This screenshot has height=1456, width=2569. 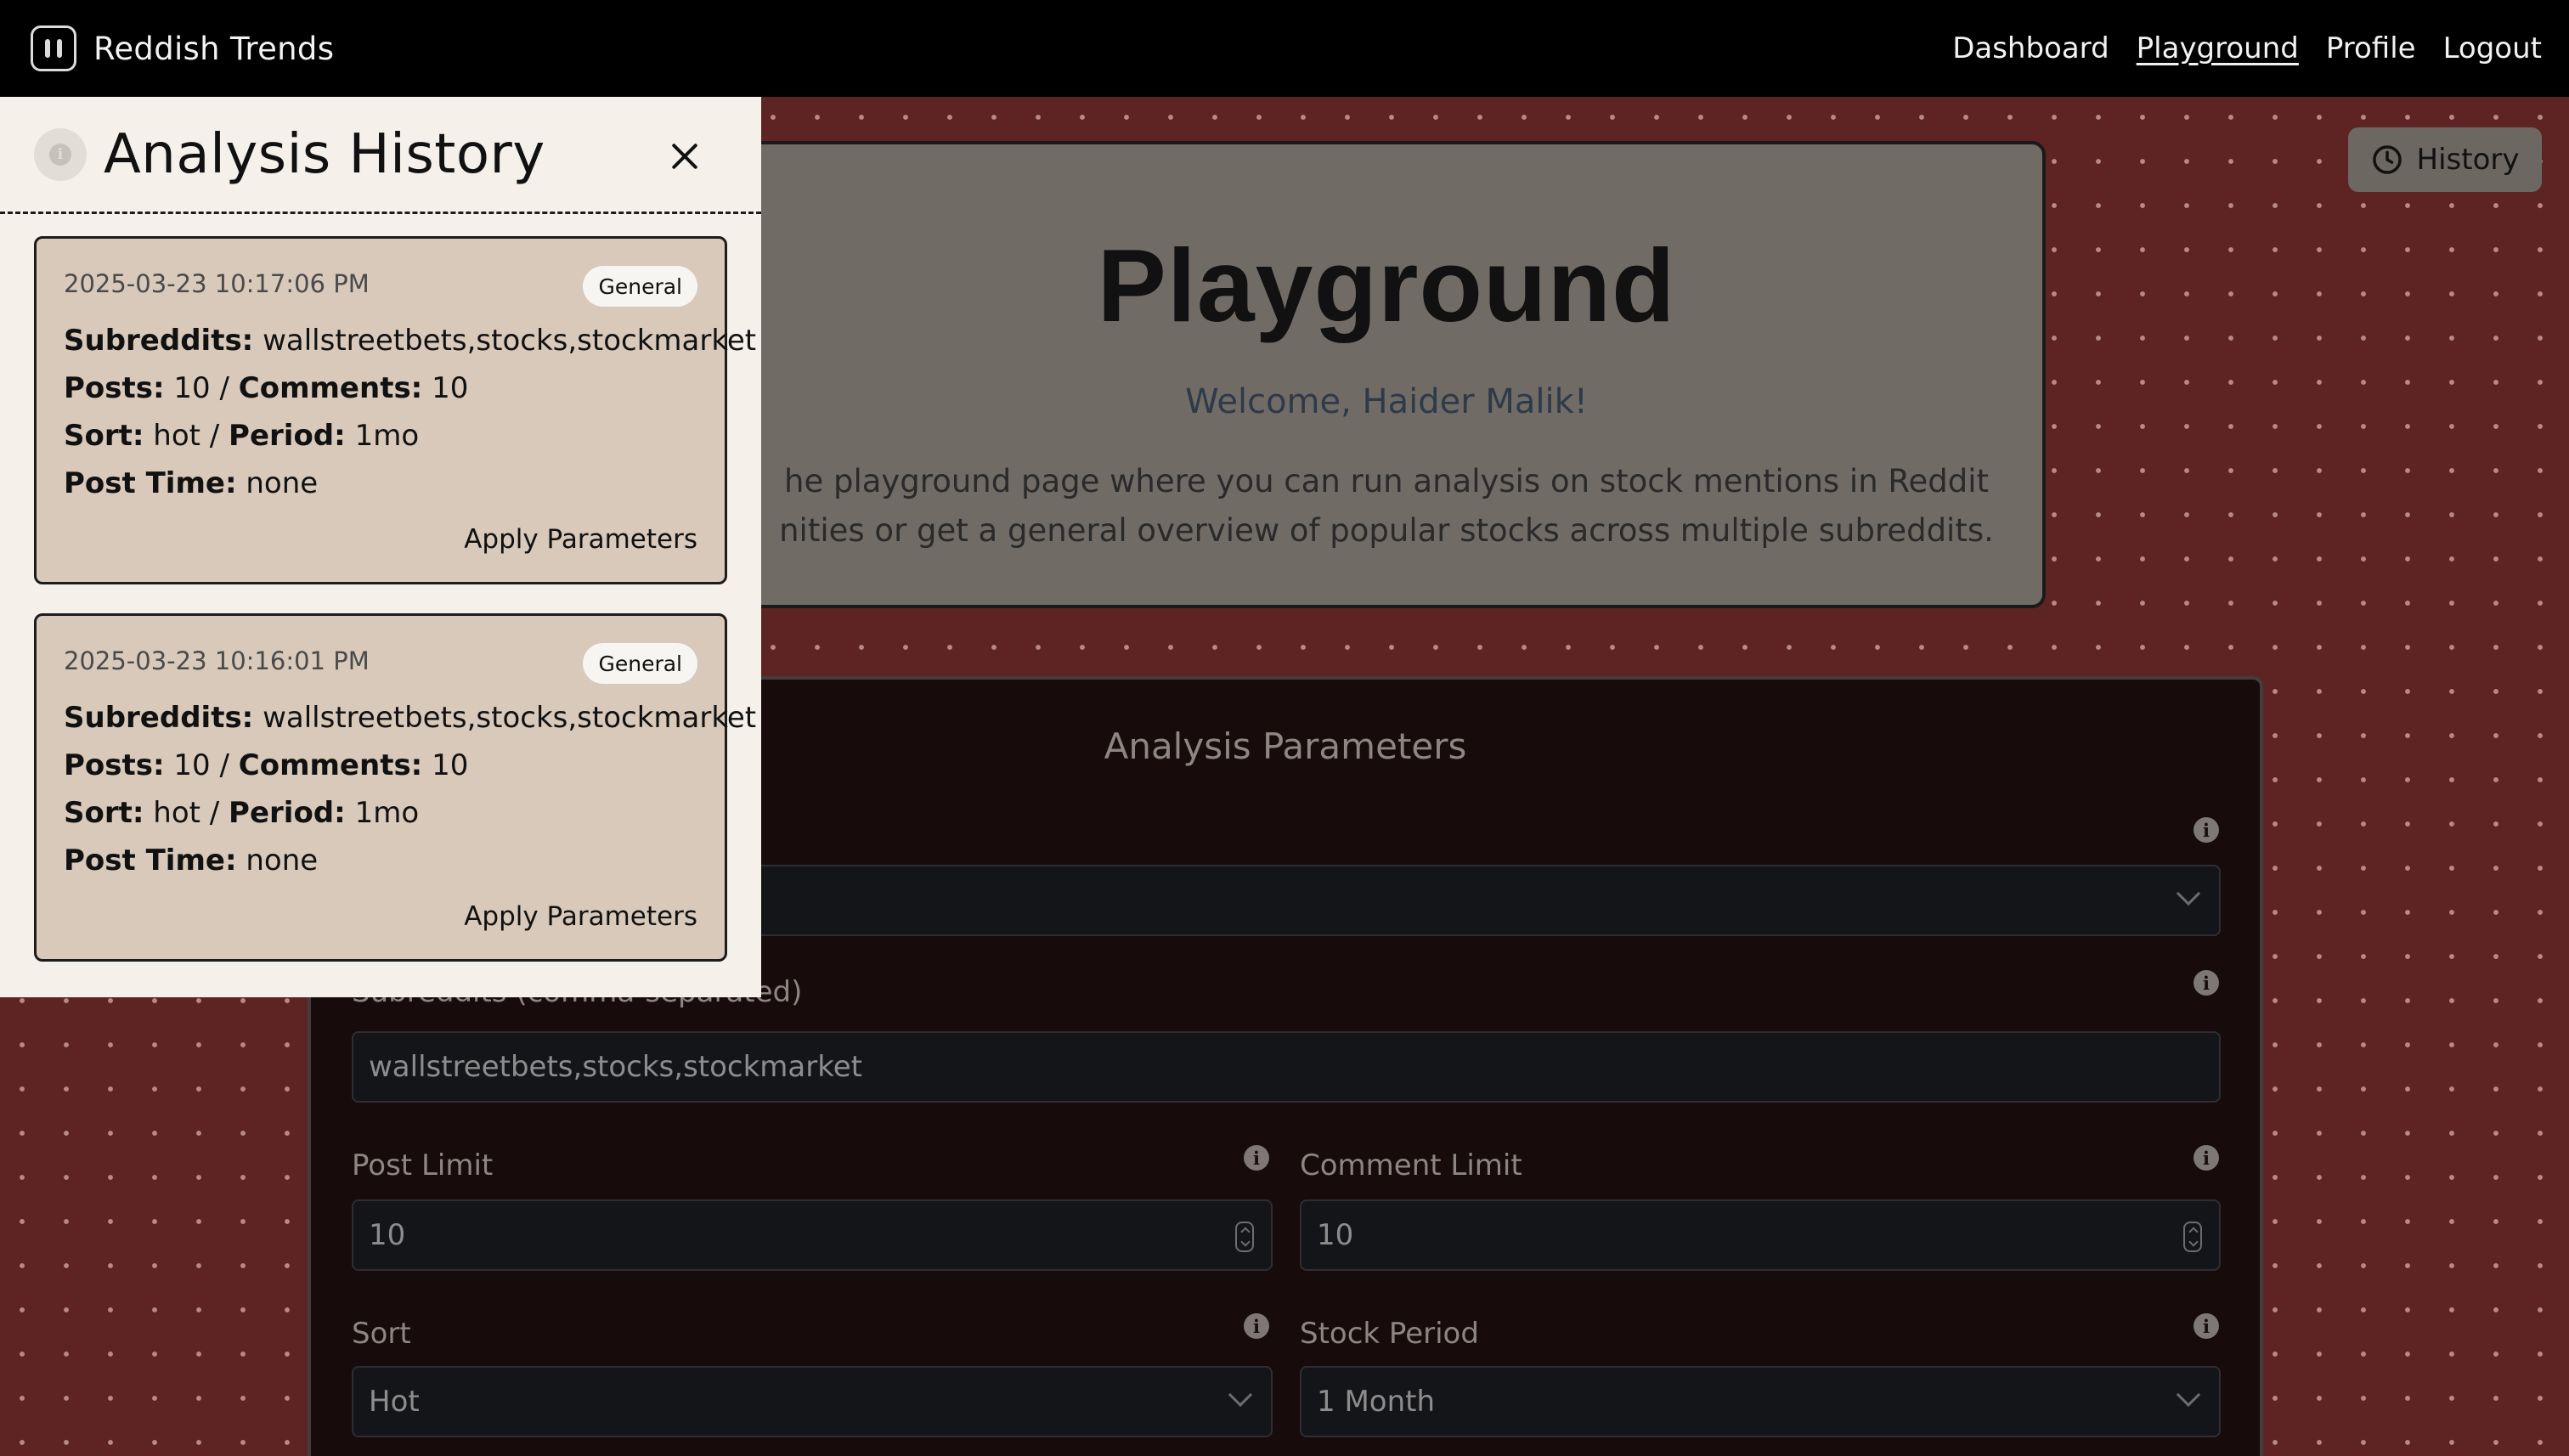 What do you see at coordinates (1335, 1235) in the screenshot?
I see `comment-limit-value: 10` at bounding box center [1335, 1235].